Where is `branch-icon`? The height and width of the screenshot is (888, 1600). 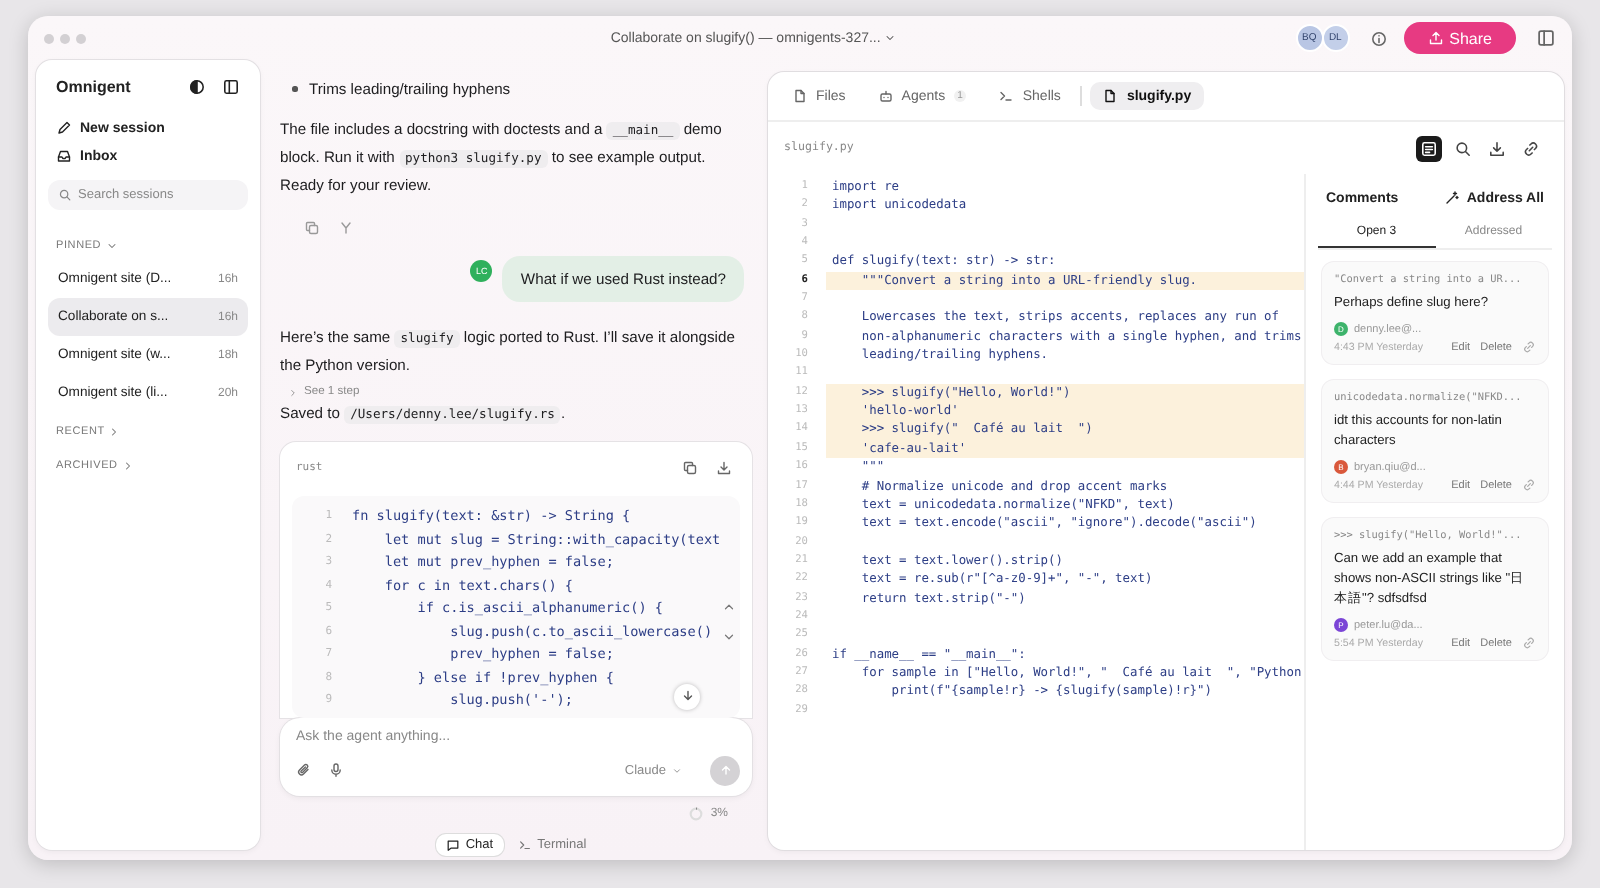
branch-icon is located at coordinates (346, 228).